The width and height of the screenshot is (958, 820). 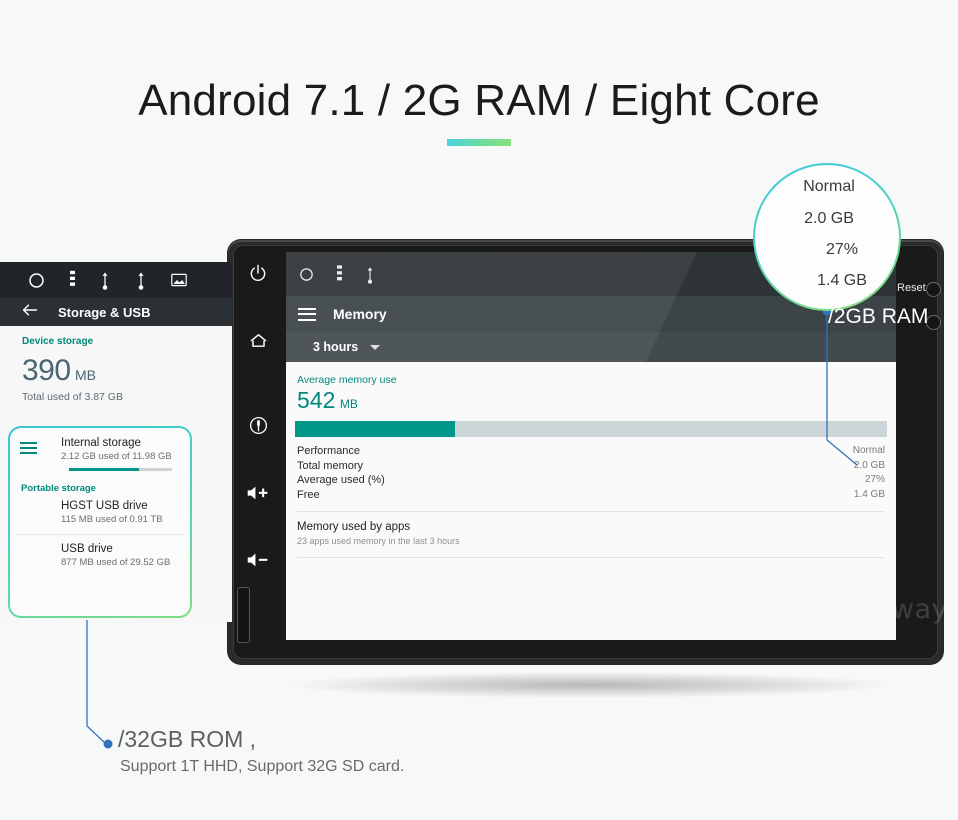 What do you see at coordinates (378, 541) in the screenshot?
I see `apps-subtitle: 23 apps used memory in the last 3 hours` at bounding box center [378, 541].